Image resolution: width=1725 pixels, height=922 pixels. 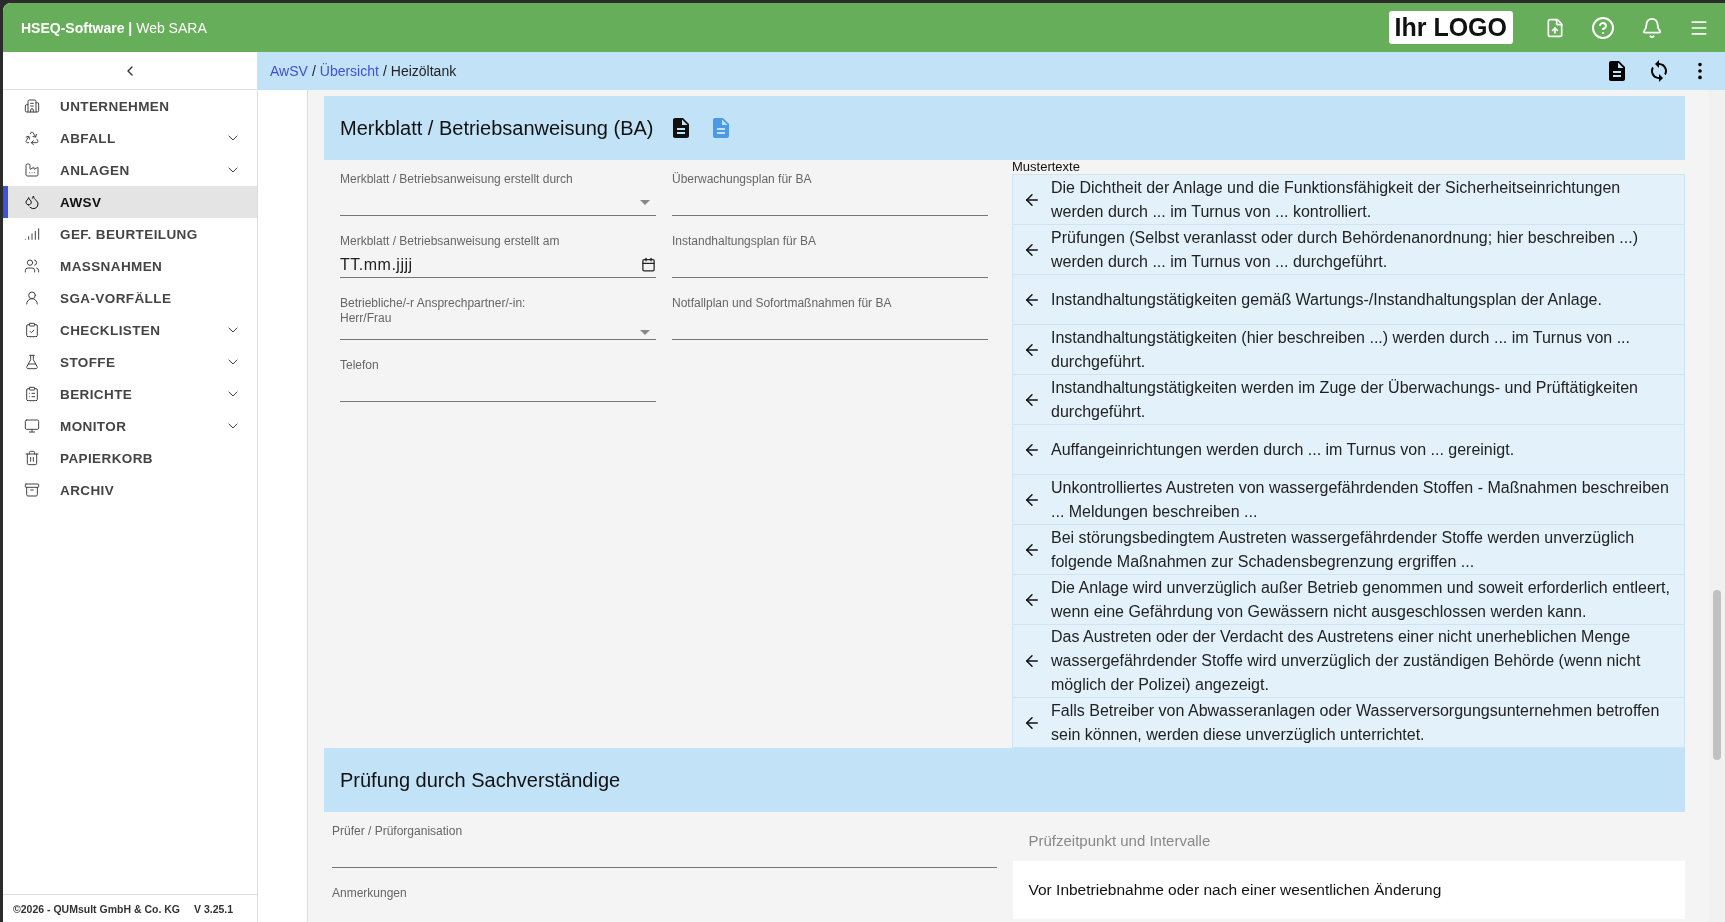 I want to click on section-title: Prüfung durch Sachverständige, so click(x=480, y=780).